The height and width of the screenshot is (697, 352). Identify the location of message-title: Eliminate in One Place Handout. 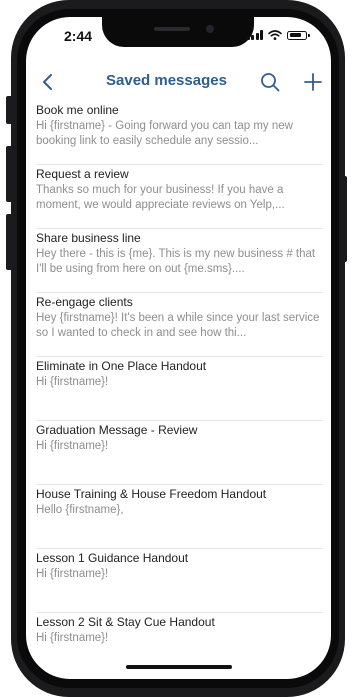
(121, 366).